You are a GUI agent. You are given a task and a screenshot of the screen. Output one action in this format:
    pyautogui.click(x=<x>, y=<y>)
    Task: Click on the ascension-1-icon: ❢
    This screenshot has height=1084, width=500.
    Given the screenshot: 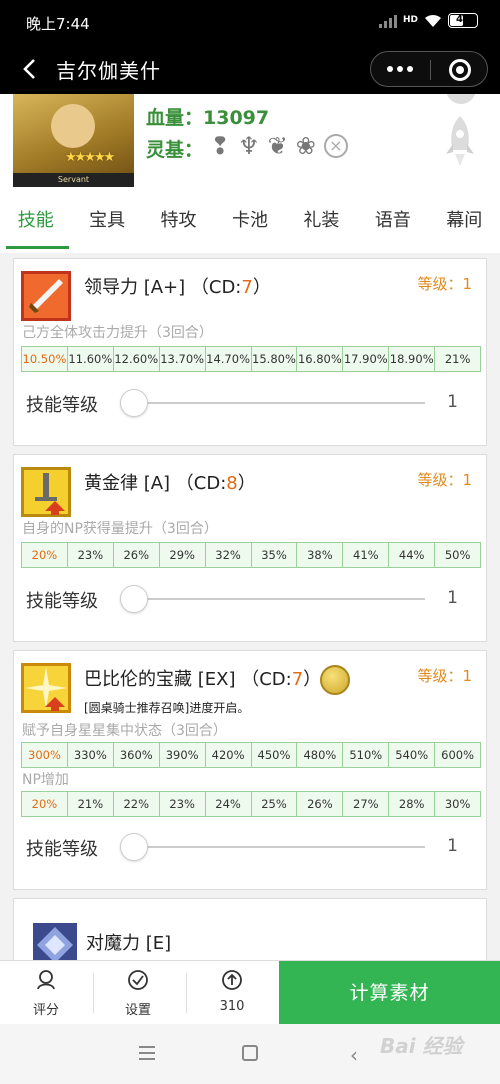 What is the action you would take?
    pyautogui.click(x=220, y=146)
    